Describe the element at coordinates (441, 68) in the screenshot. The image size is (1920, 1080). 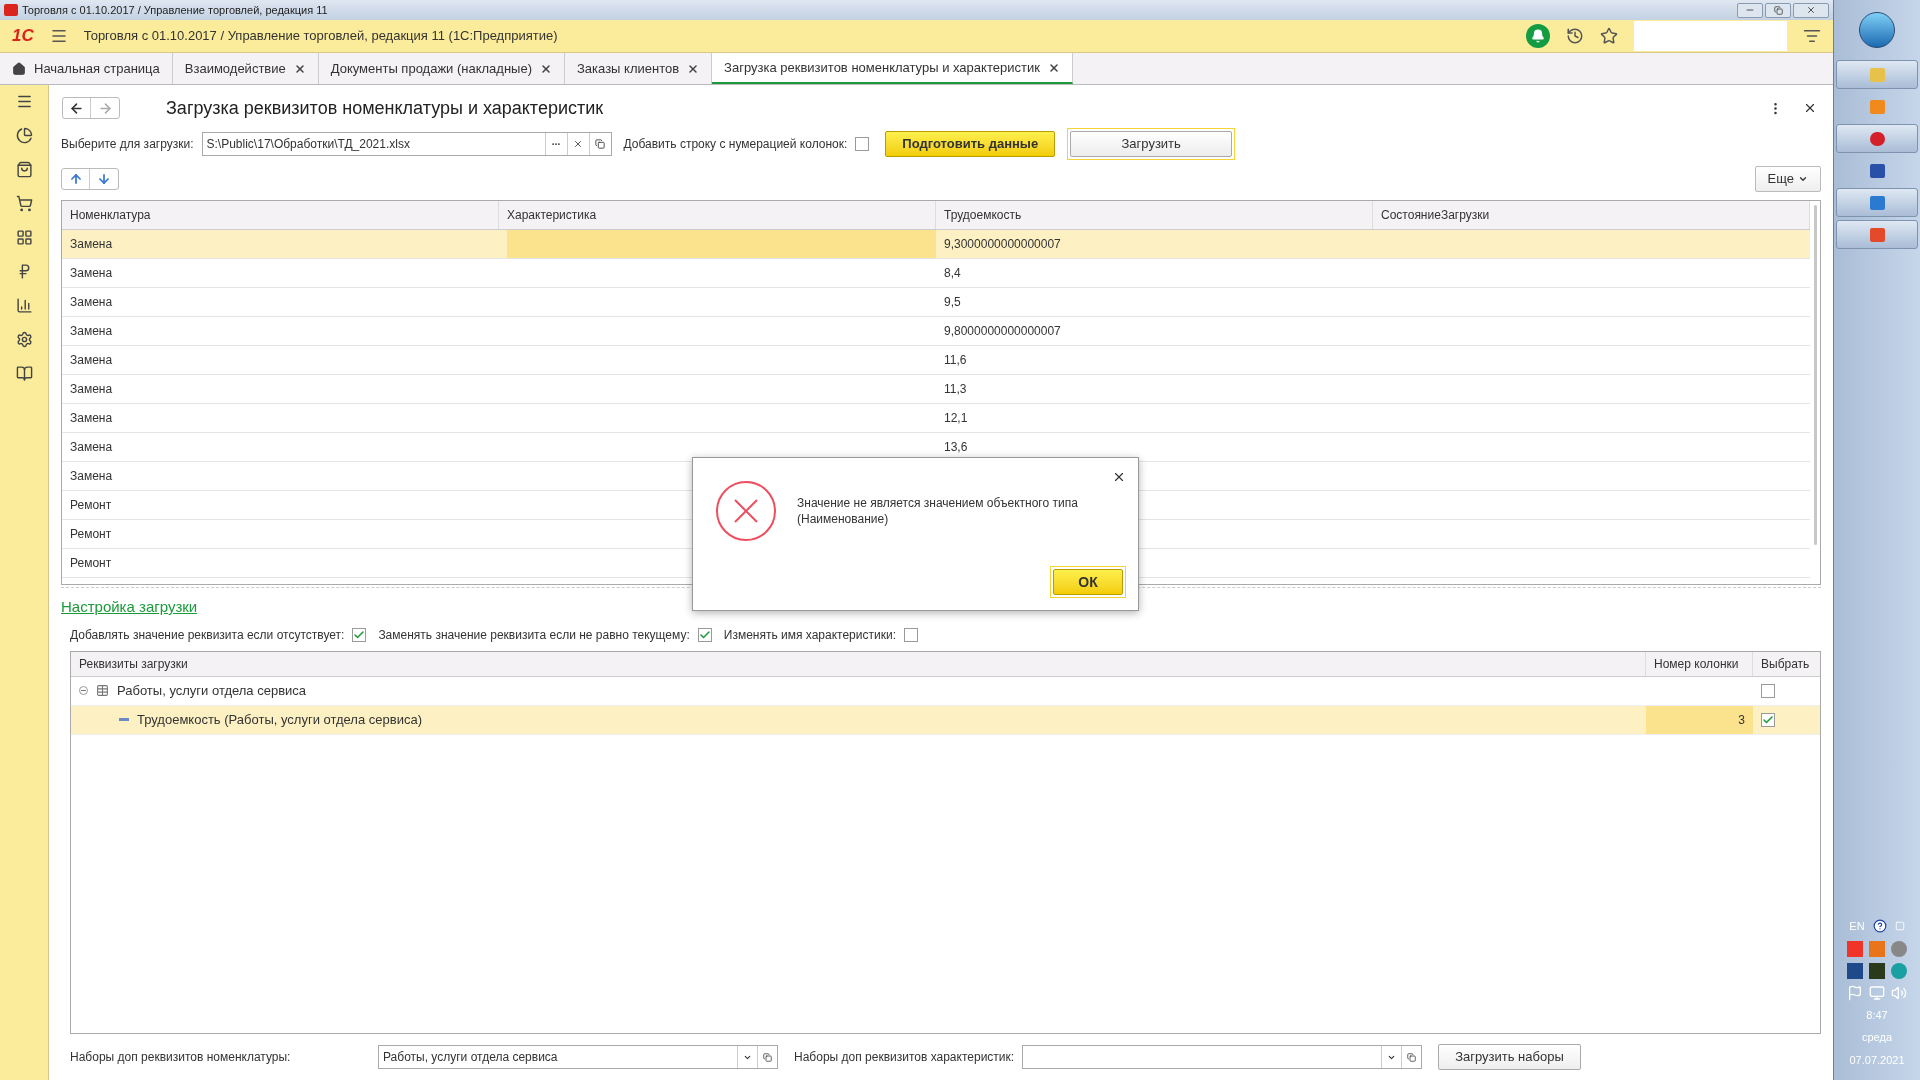
I see `tab: Документы продажи (накладные)` at that location.